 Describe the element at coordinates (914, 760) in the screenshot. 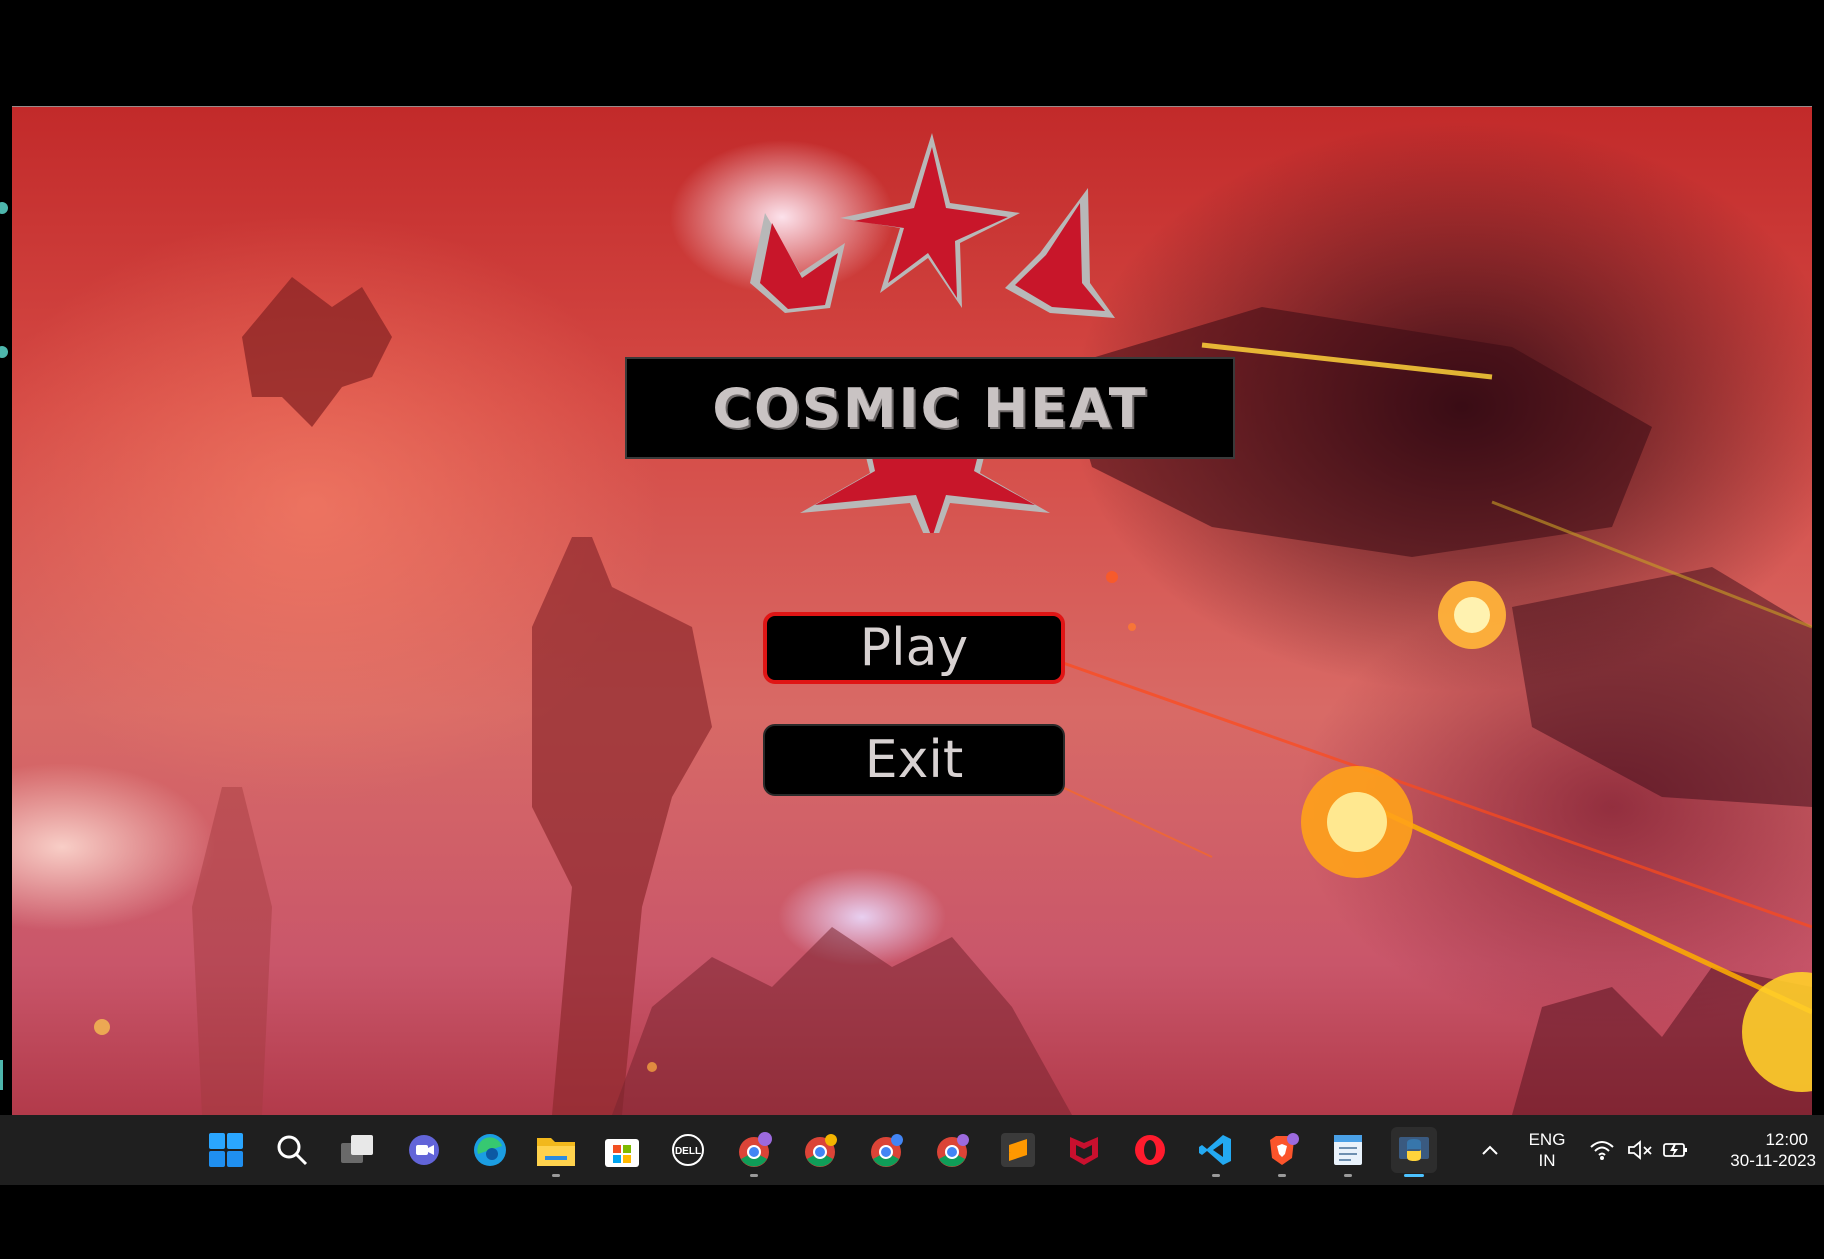

I see `exit-button: Exit` at that location.